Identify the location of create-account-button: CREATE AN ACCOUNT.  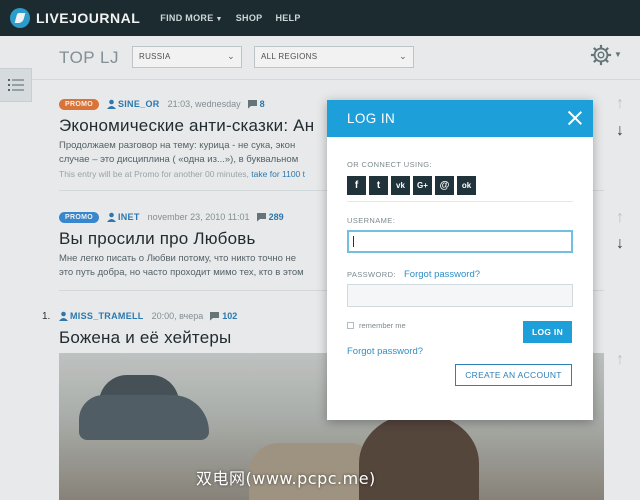
(513, 375).